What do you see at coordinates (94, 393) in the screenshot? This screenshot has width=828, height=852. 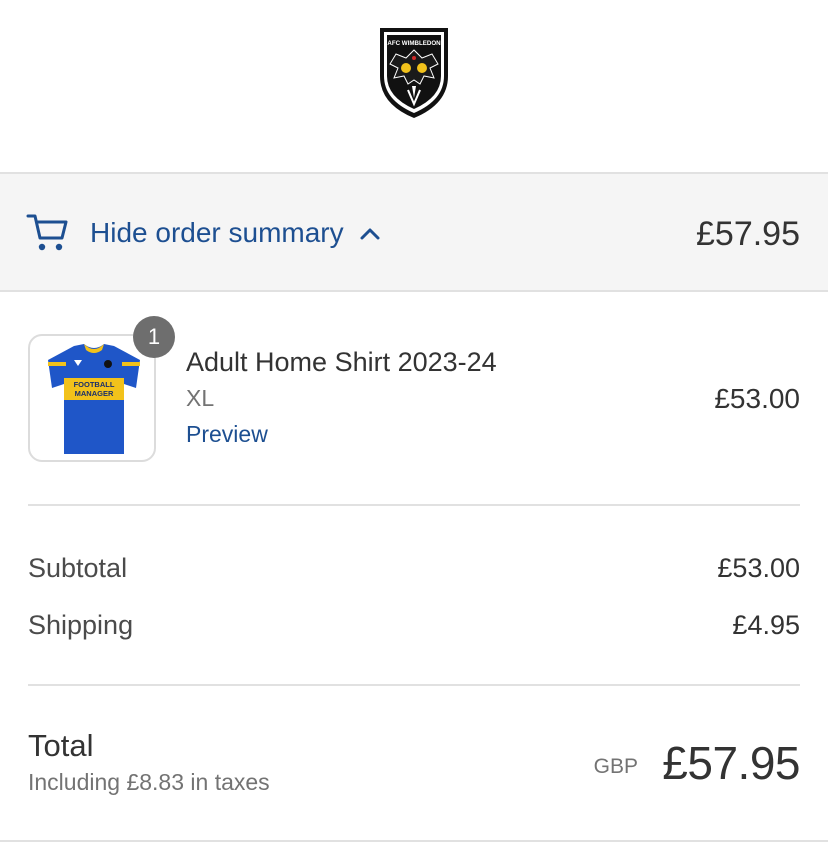 I see `shirt-sponsor-text-2: MANAGER` at bounding box center [94, 393].